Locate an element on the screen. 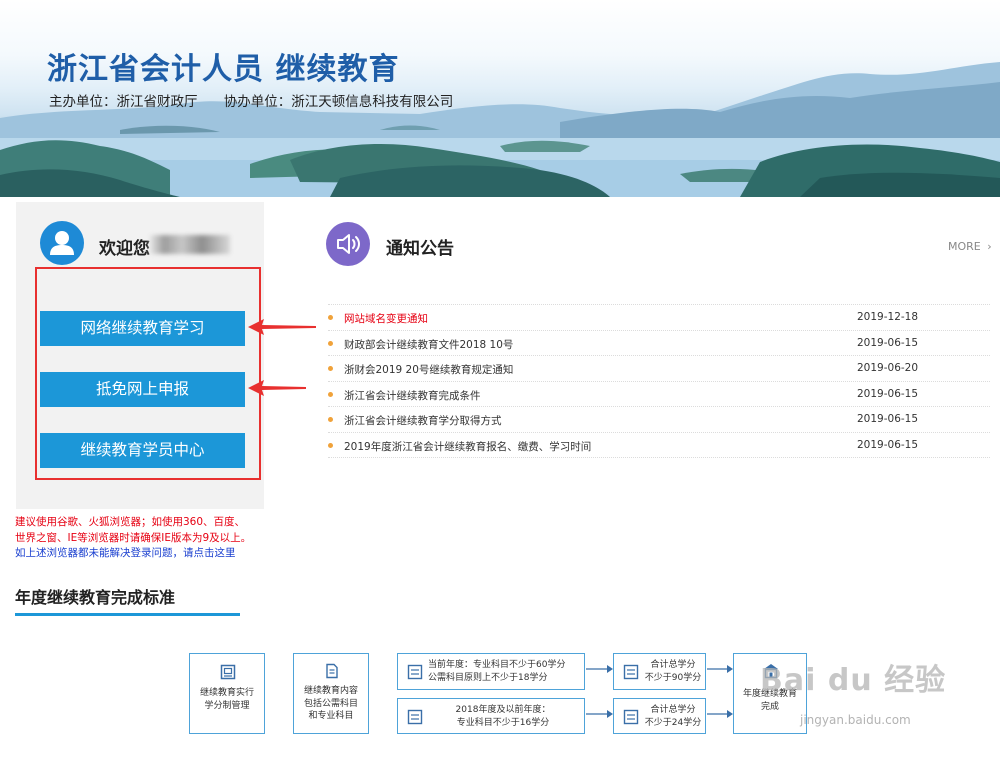 The height and width of the screenshot is (759, 1000). notice-item: 浙财会2019 20号继续教育规定通知 2019-06-20 is located at coordinates (659, 369).